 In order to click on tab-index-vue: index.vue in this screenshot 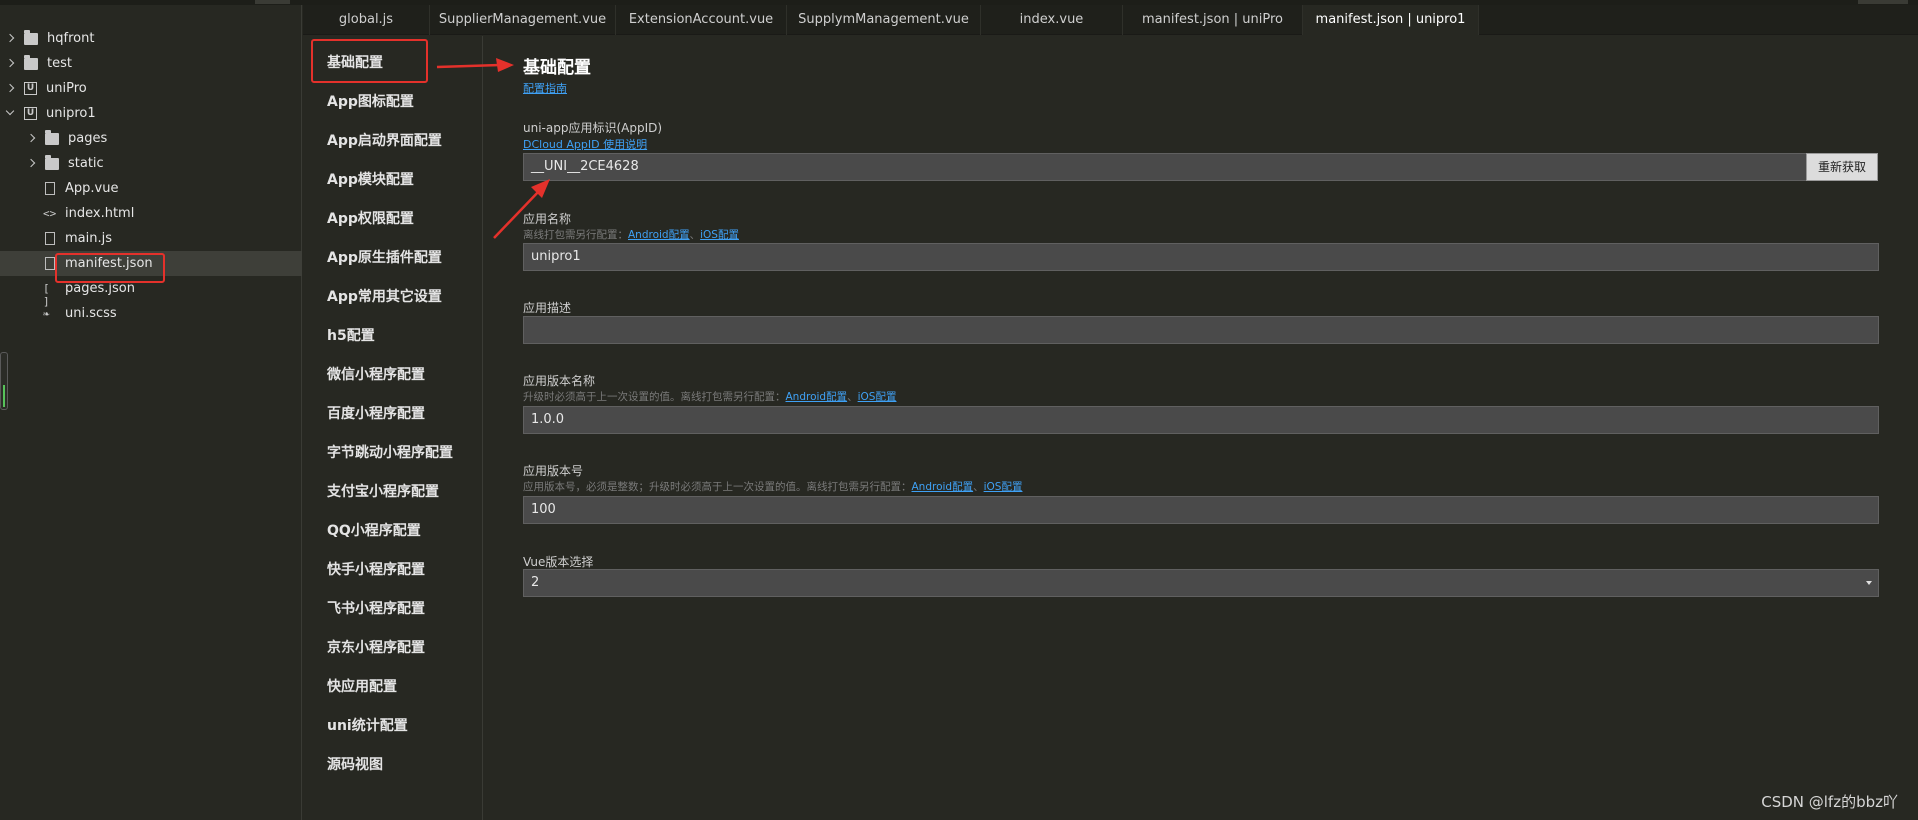, I will do `click(1052, 20)`.